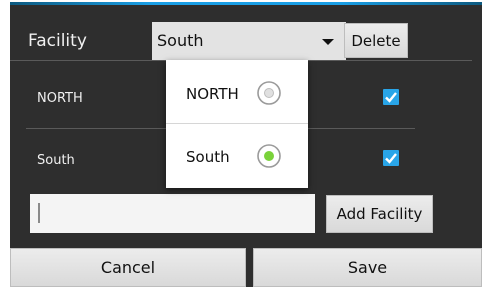  I want to click on accent-bar, so click(246, 3).